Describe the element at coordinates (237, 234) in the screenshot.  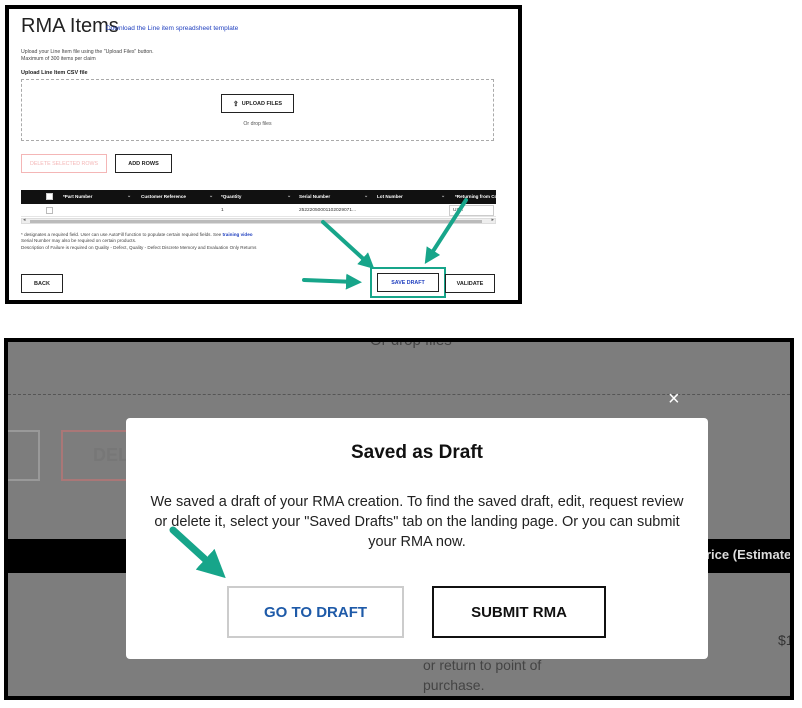
I see `training-video-link: training video` at that location.